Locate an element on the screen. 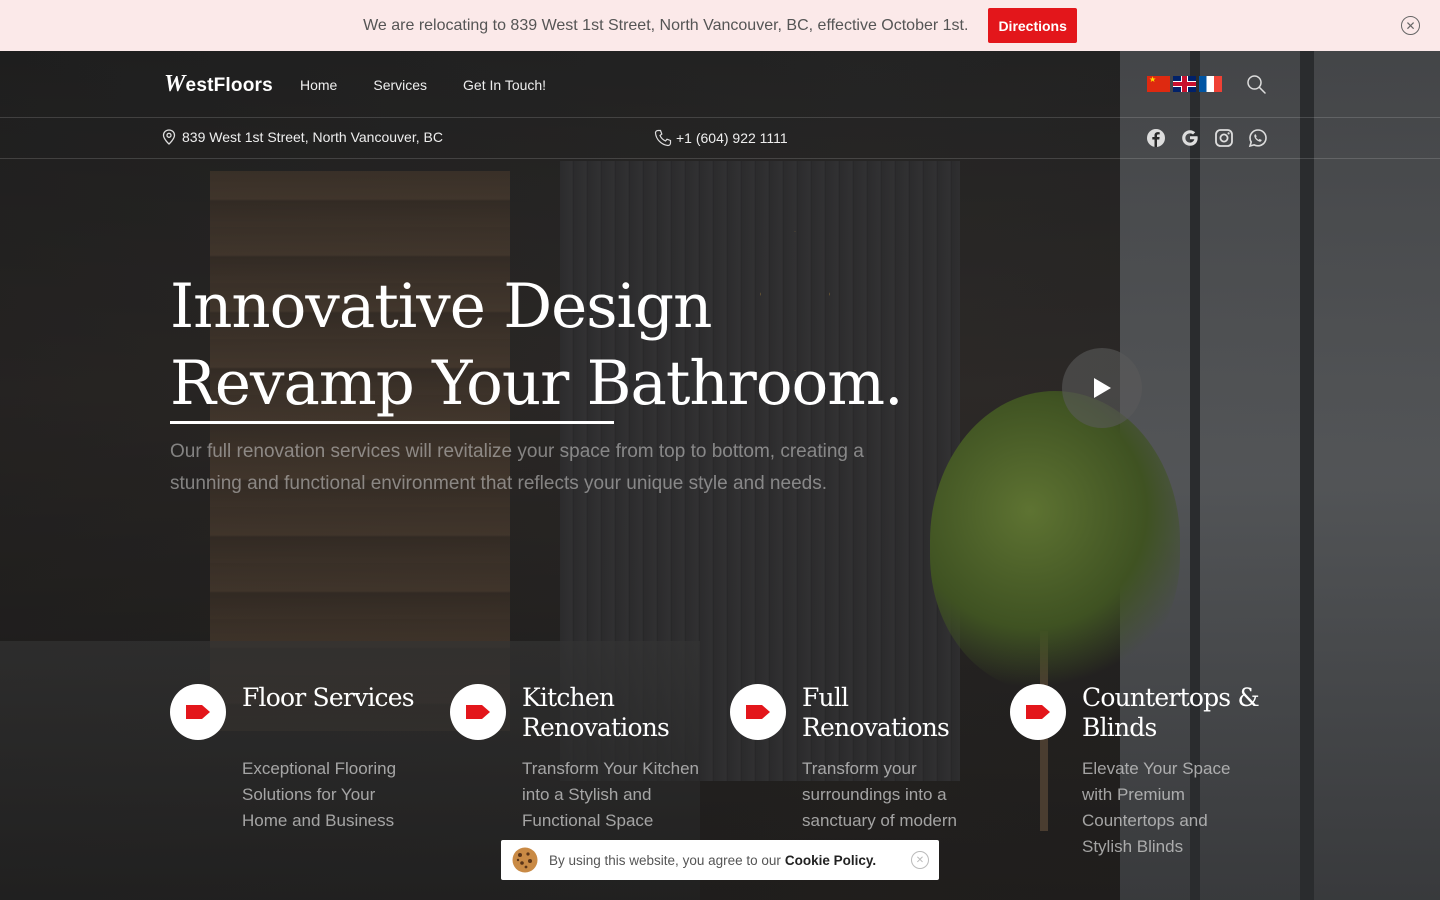 This screenshot has height=900, width=1440. cookie-policy-link: Cookie Policy. is located at coordinates (830, 860).